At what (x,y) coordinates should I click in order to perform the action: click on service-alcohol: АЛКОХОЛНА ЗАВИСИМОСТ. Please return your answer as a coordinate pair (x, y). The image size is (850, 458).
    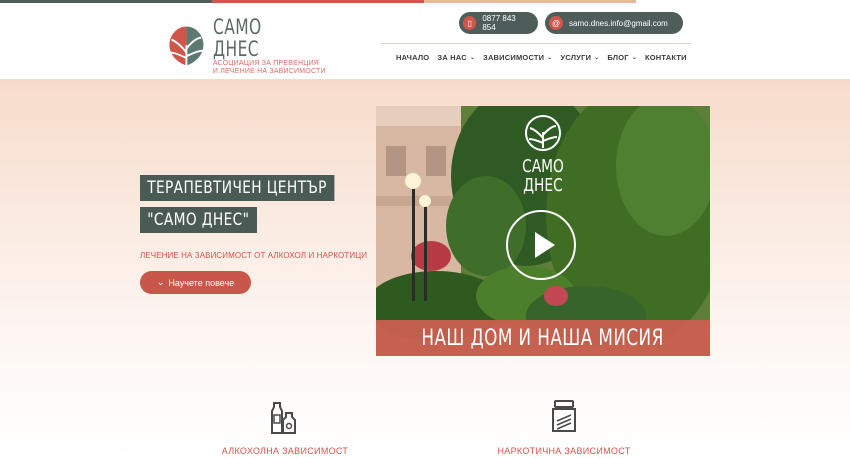
    Looking at the image, I should click on (285, 427).